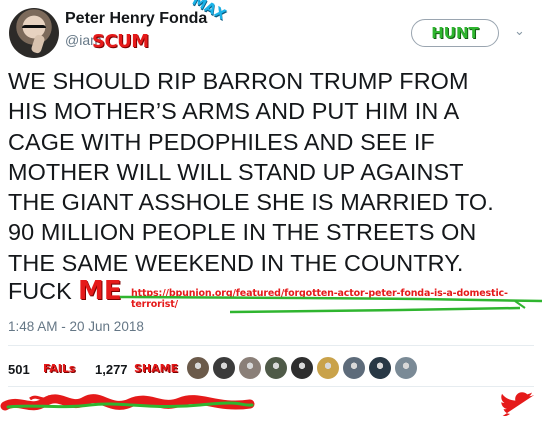 This screenshot has width=542, height=423. I want to click on likes-overlay-label: SHAME, so click(156, 368).